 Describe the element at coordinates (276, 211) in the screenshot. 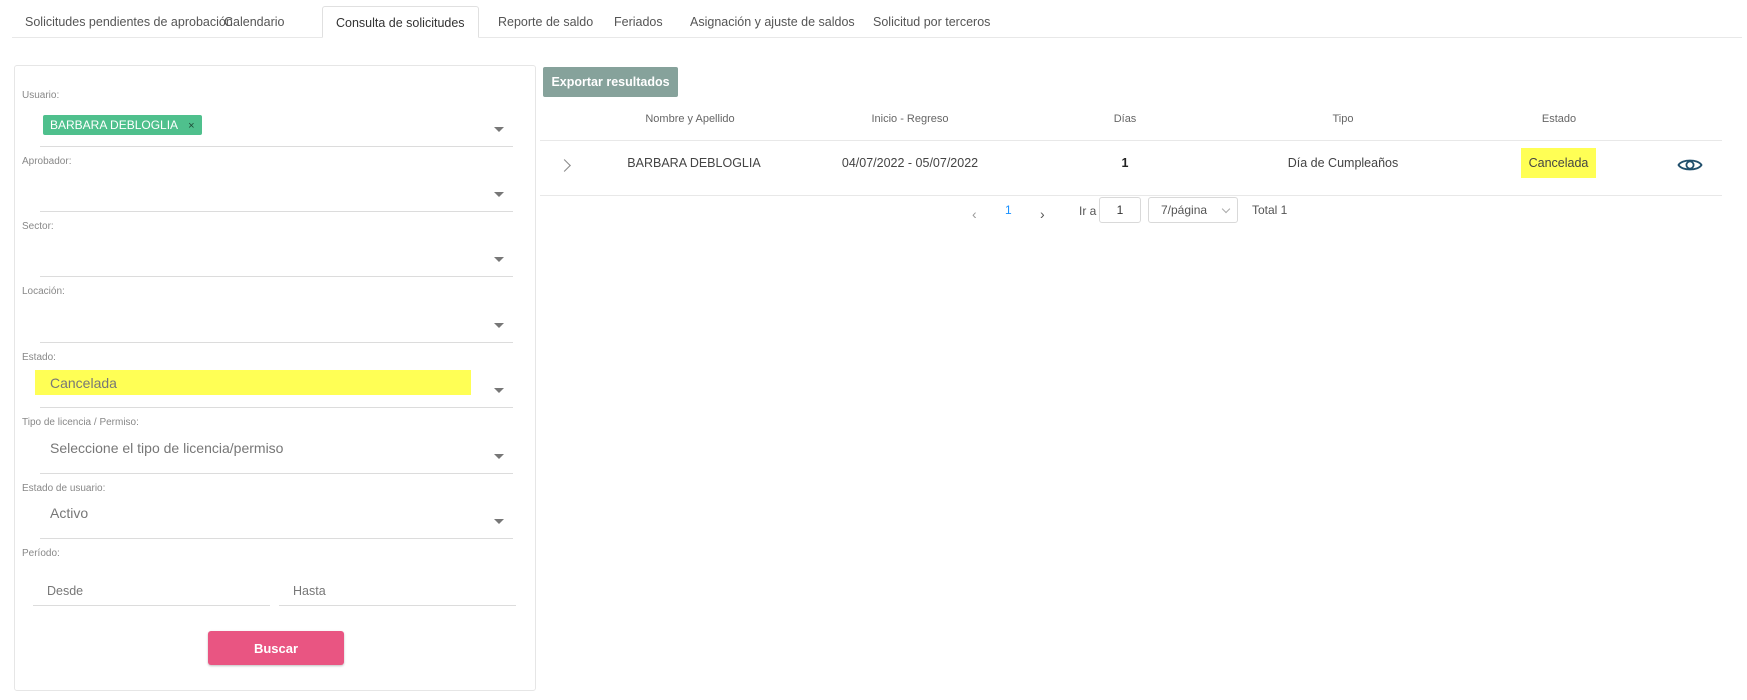

I see `aprobador-underline` at that location.